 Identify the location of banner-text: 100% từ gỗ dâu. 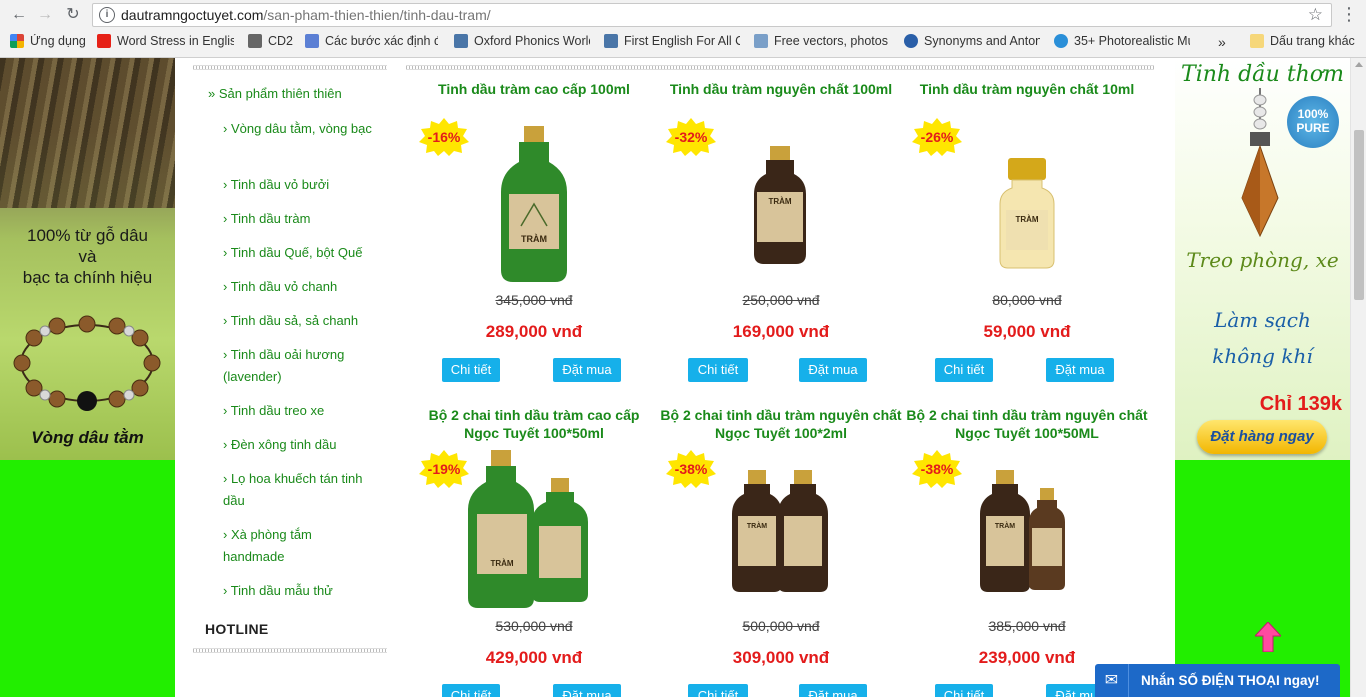
(87, 235).